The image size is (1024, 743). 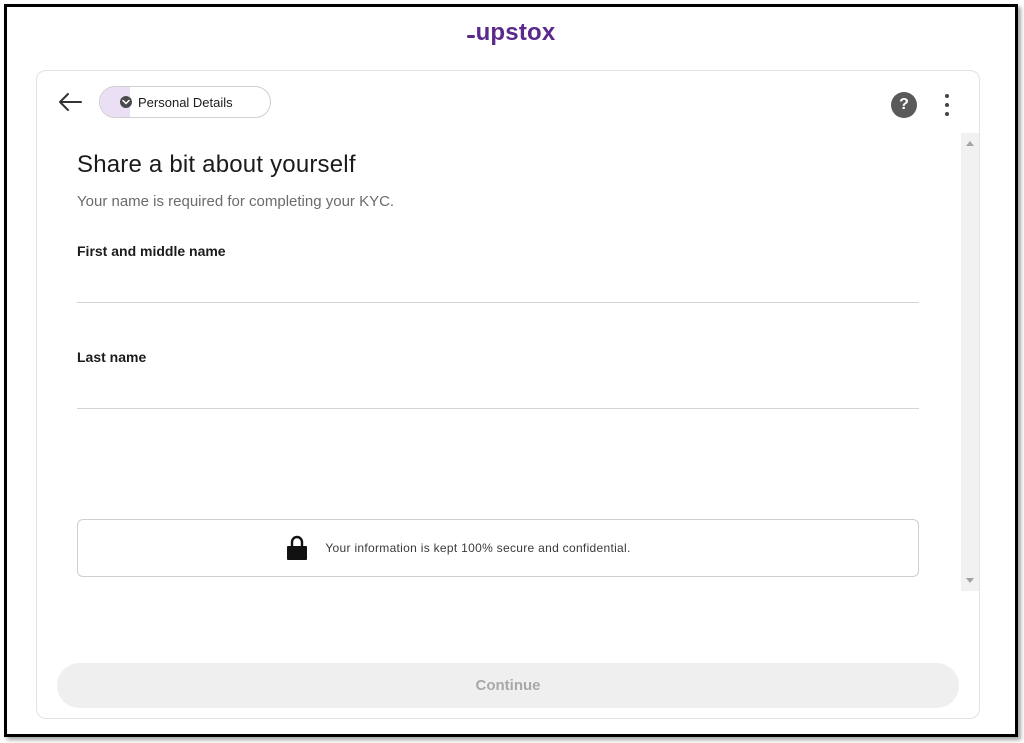 I want to click on back-button, so click(x=70, y=102).